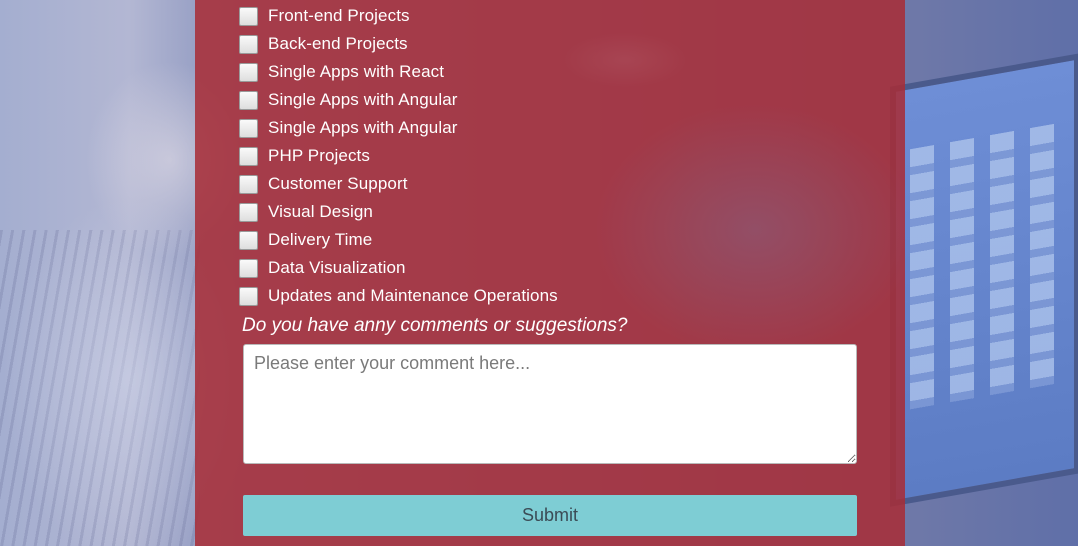 The width and height of the screenshot is (1078, 546). I want to click on background-monitor, so click(984, 280).